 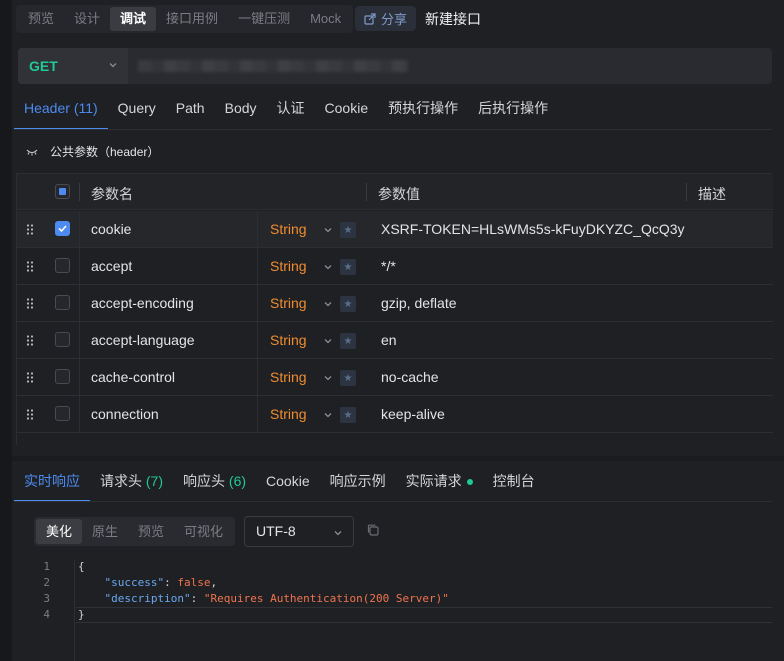 What do you see at coordinates (388, 266) in the screenshot?
I see `param-value: */*` at bounding box center [388, 266].